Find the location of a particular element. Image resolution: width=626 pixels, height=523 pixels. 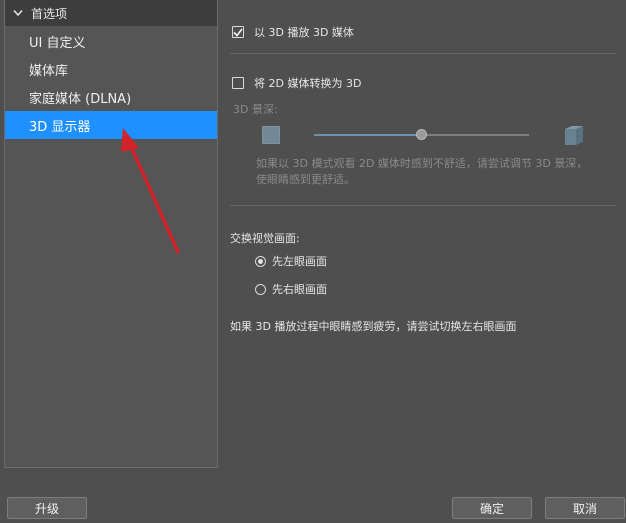

tree-item-label: UI 自定义 is located at coordinates (57, 43).